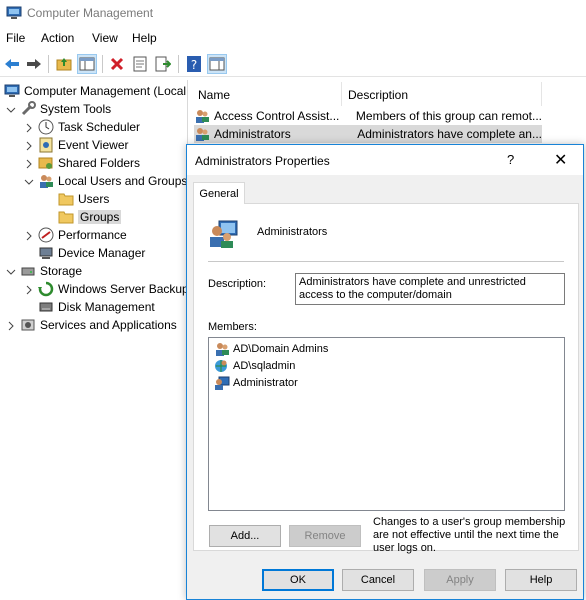 This screenshot has height=600, width=586. What do you see at coordinates (106, 307) in the screenshot?
I see `tree-label: Disk Management` at bounding box center [106, 307].